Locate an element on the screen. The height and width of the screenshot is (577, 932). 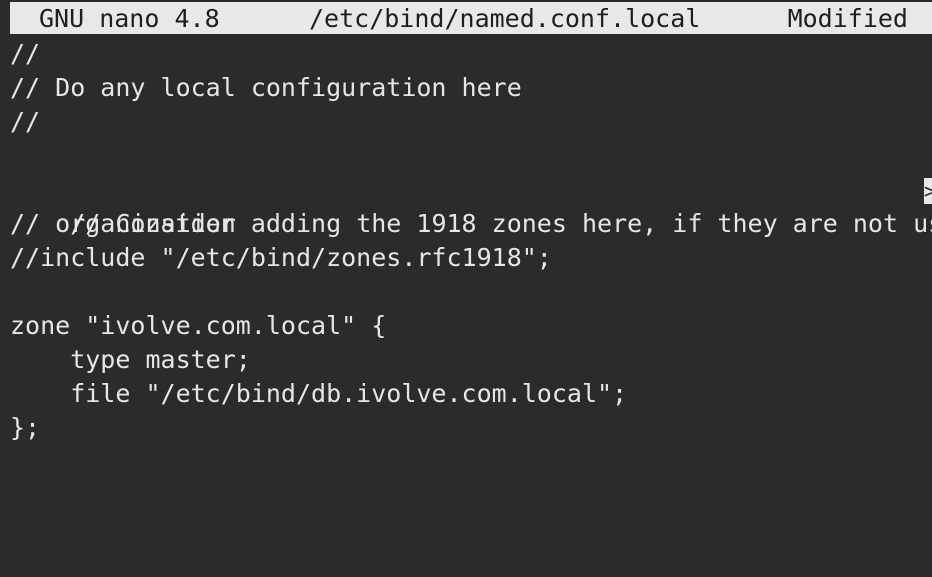
editor-line: file "/etc/bind/db.ivolve.com.local"; is located at coordinates (471, 394).